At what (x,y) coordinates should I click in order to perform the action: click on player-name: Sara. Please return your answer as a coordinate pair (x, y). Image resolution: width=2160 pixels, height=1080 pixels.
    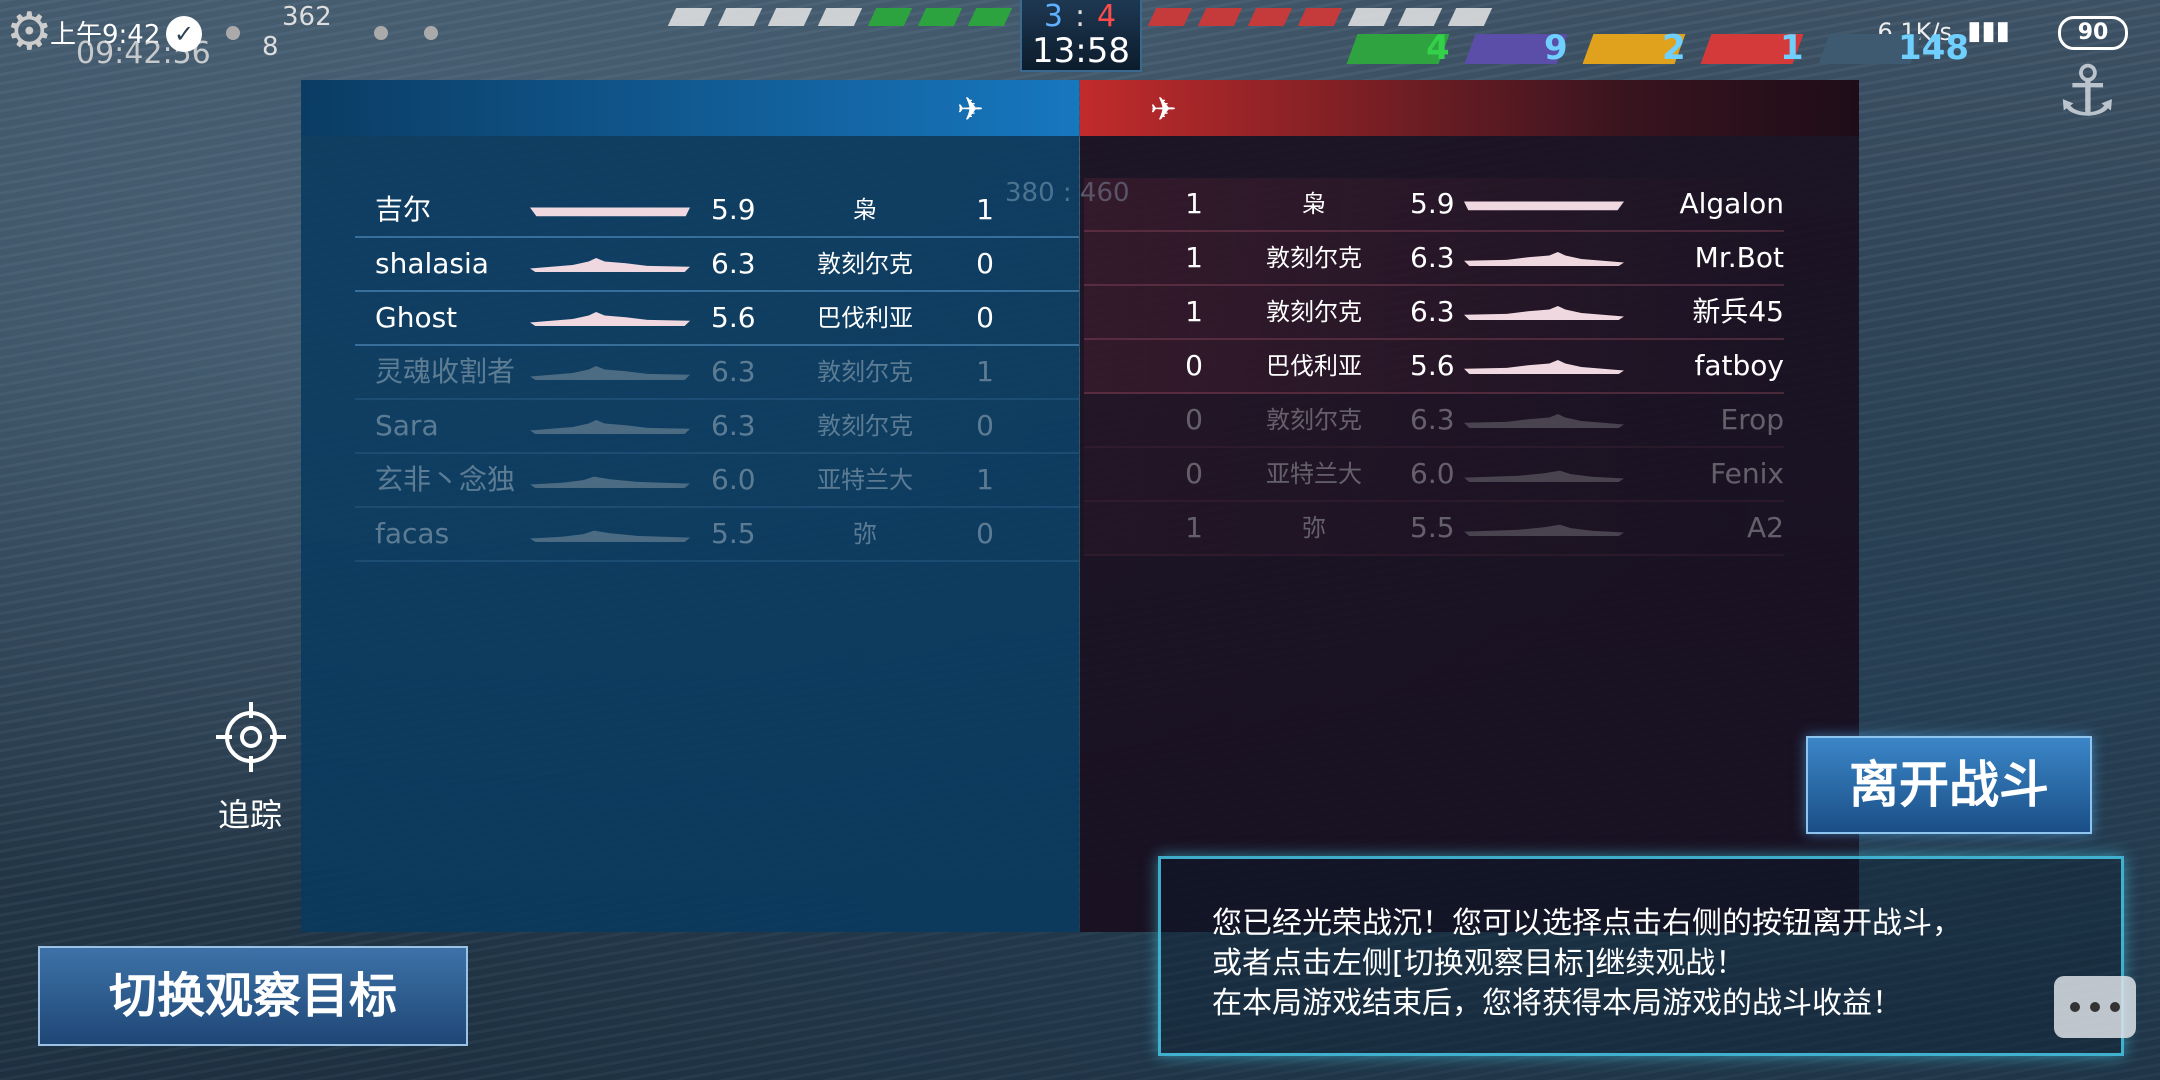
    Looking at the image, I should click on (407, 425).